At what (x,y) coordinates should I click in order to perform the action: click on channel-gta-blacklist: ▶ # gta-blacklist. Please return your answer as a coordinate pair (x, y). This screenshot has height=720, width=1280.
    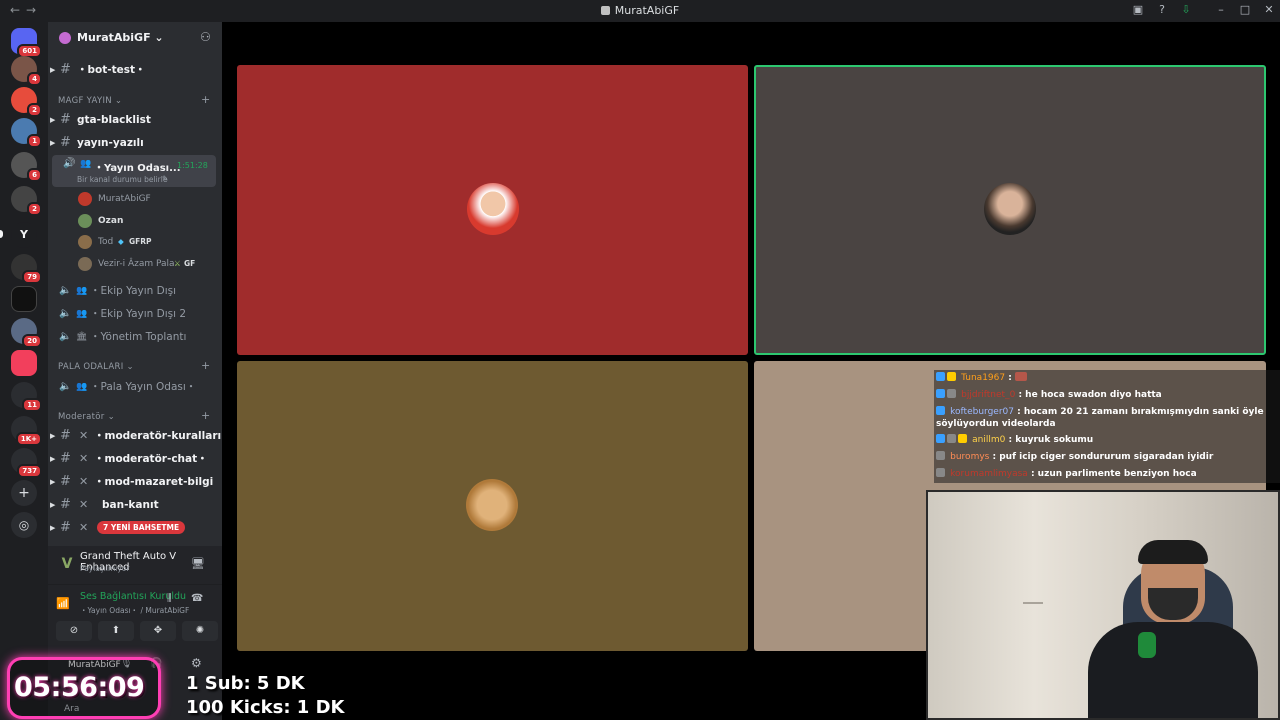
    Looking at the image, I should click on (135, 120).